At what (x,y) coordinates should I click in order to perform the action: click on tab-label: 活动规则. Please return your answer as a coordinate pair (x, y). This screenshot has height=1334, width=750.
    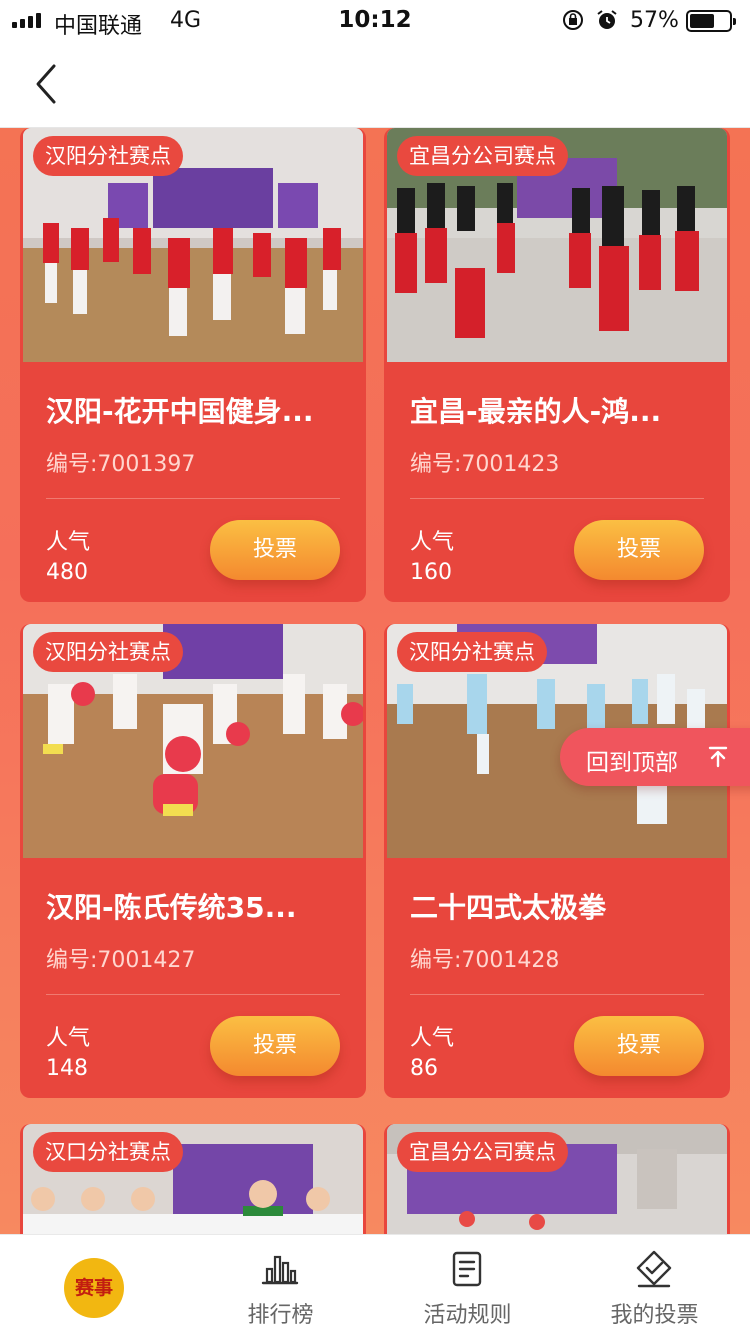
    Looking at the image, I should click on (467, 1315).